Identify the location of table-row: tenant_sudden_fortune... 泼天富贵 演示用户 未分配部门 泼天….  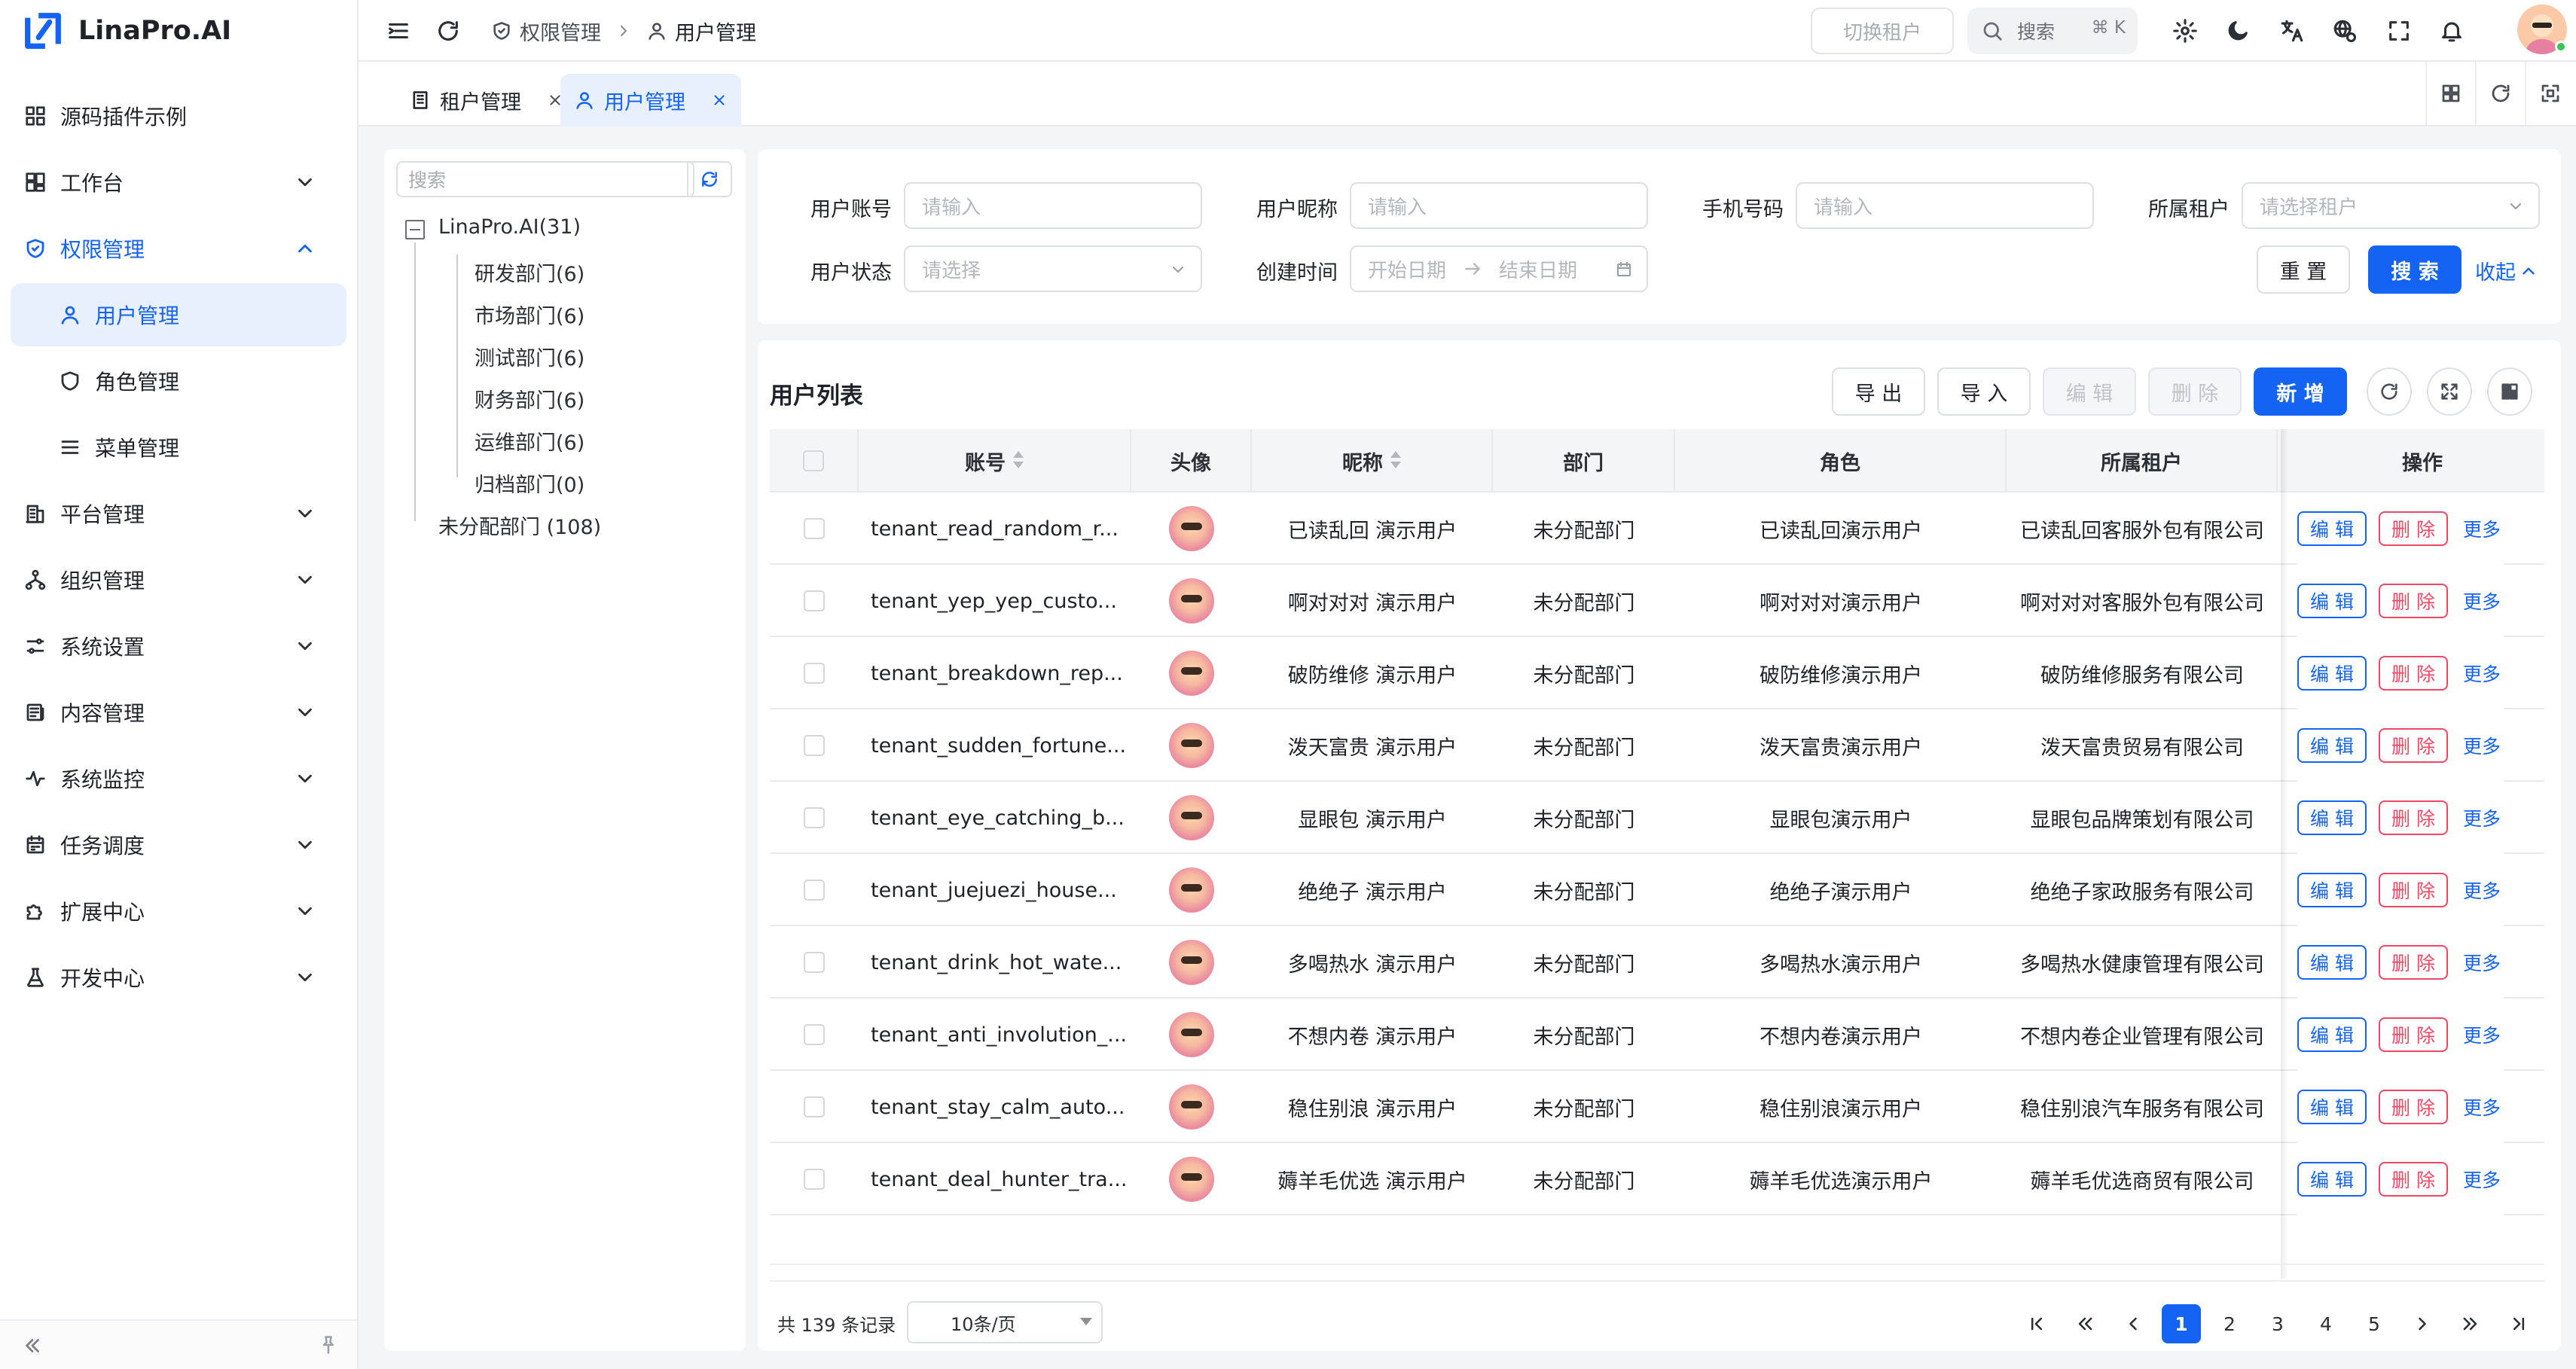
(1657, 745).